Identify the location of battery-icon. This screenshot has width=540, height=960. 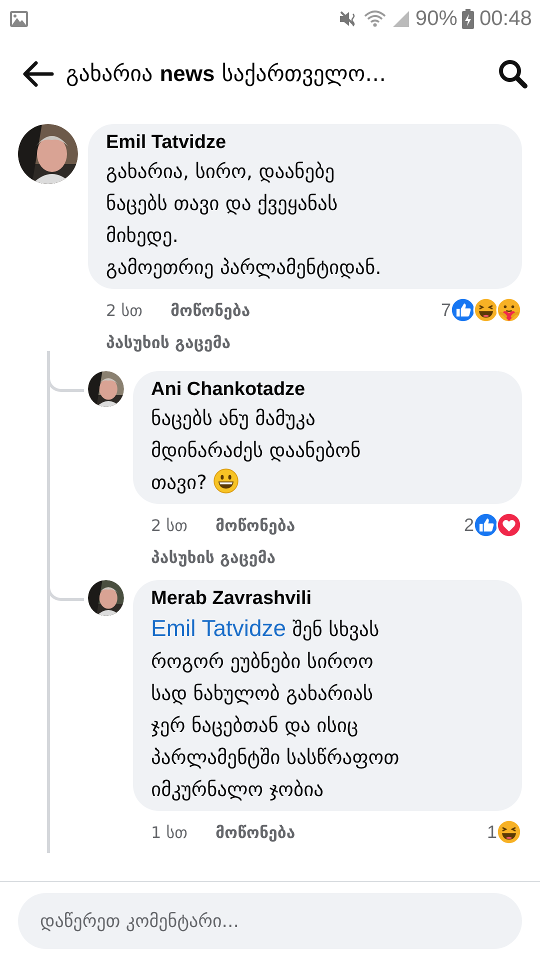
(468, 19).